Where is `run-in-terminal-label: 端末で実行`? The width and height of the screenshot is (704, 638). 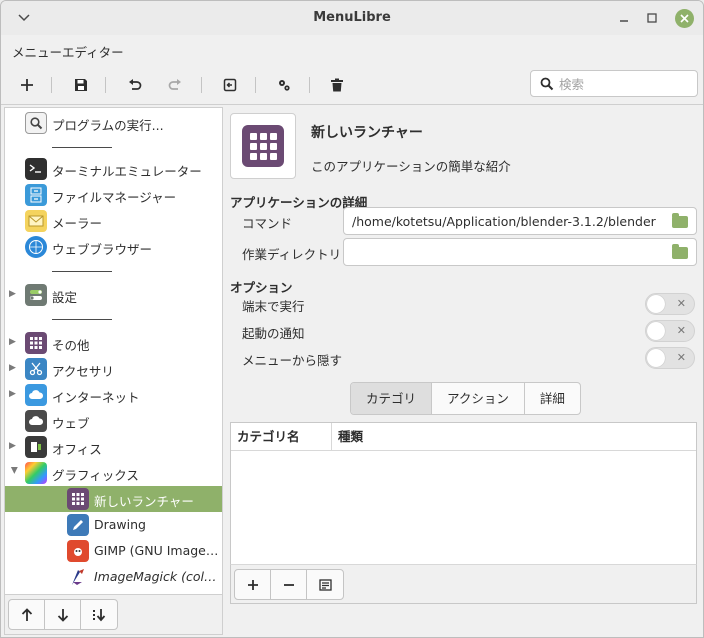 run-in-terminal-label: 端末で実行 is located at coordinates (273, 306).